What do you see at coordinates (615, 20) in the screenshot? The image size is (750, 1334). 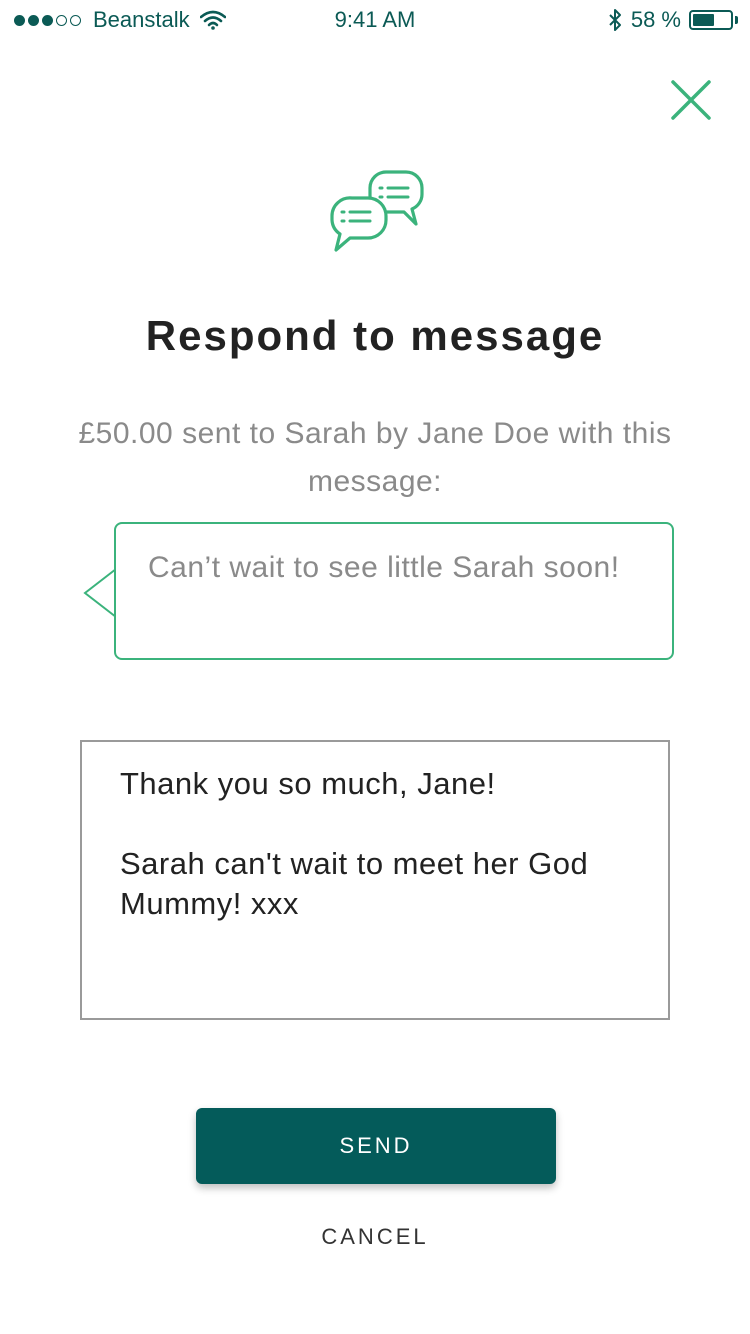 I see `bluetooth-icon` at bounding box center [615, 20].